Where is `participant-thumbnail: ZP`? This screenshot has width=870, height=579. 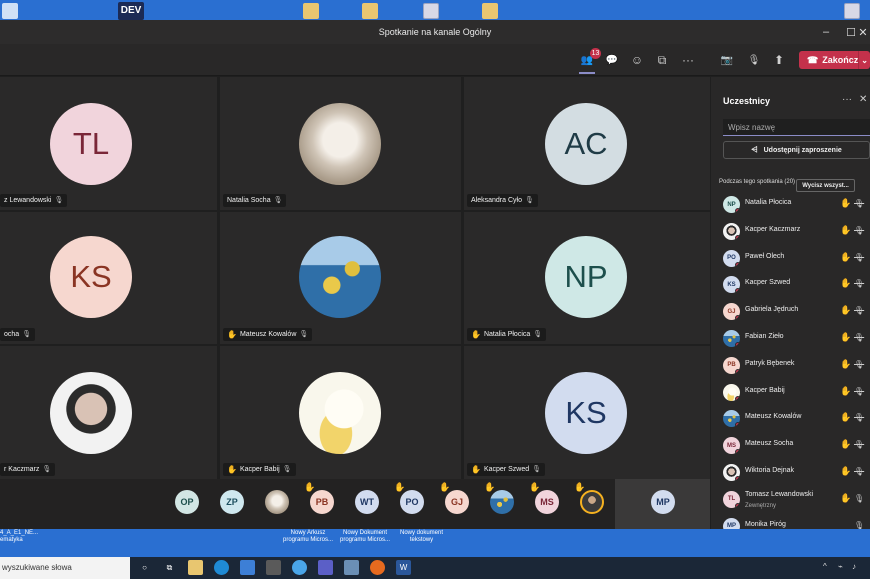
participant-thumbnail: ZP is located at coordinates (232, 502).